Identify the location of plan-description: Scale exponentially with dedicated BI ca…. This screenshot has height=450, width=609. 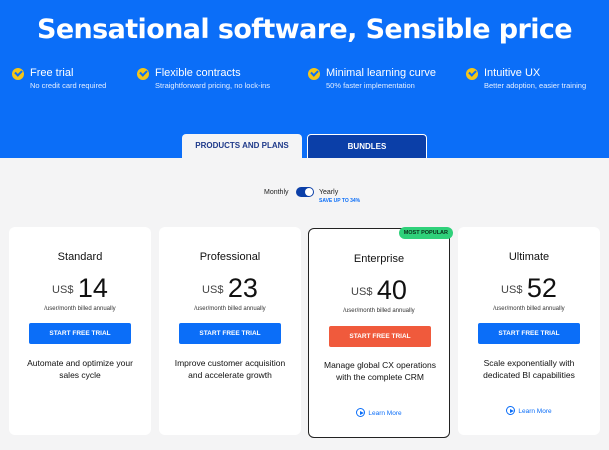
(529, 369).